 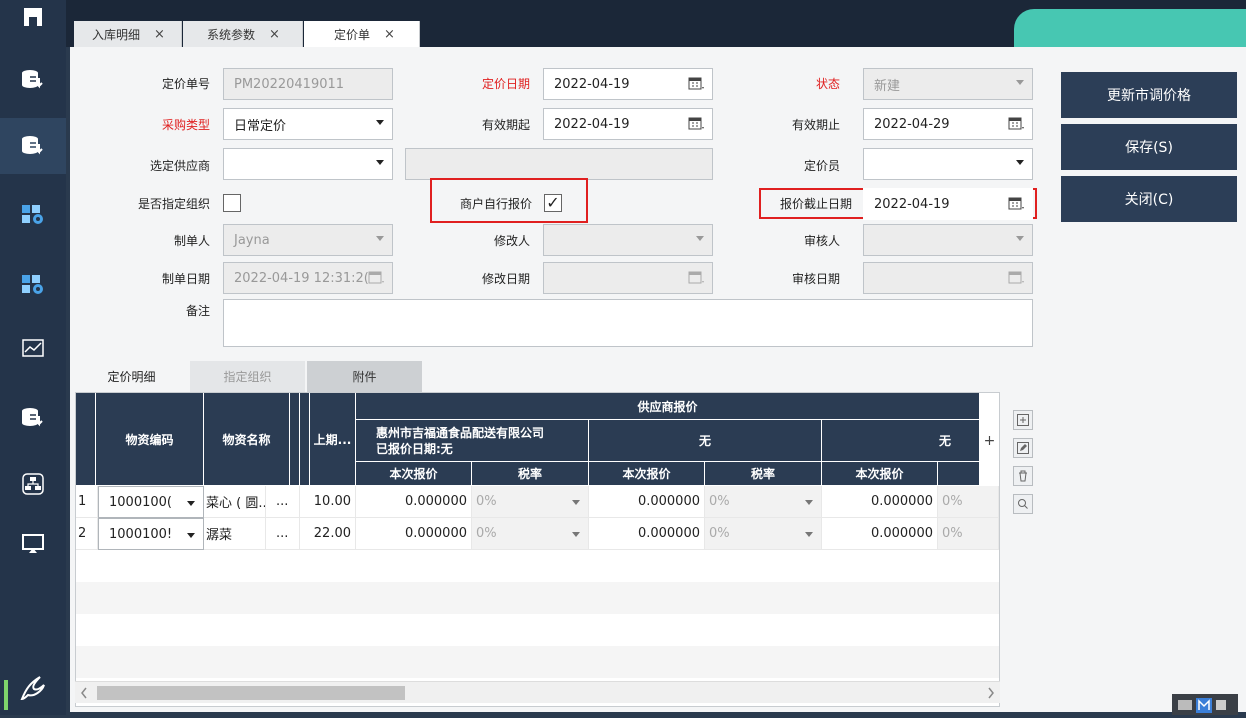 I want to click on horizontal-scrollbar, so click(x=537, y=692).